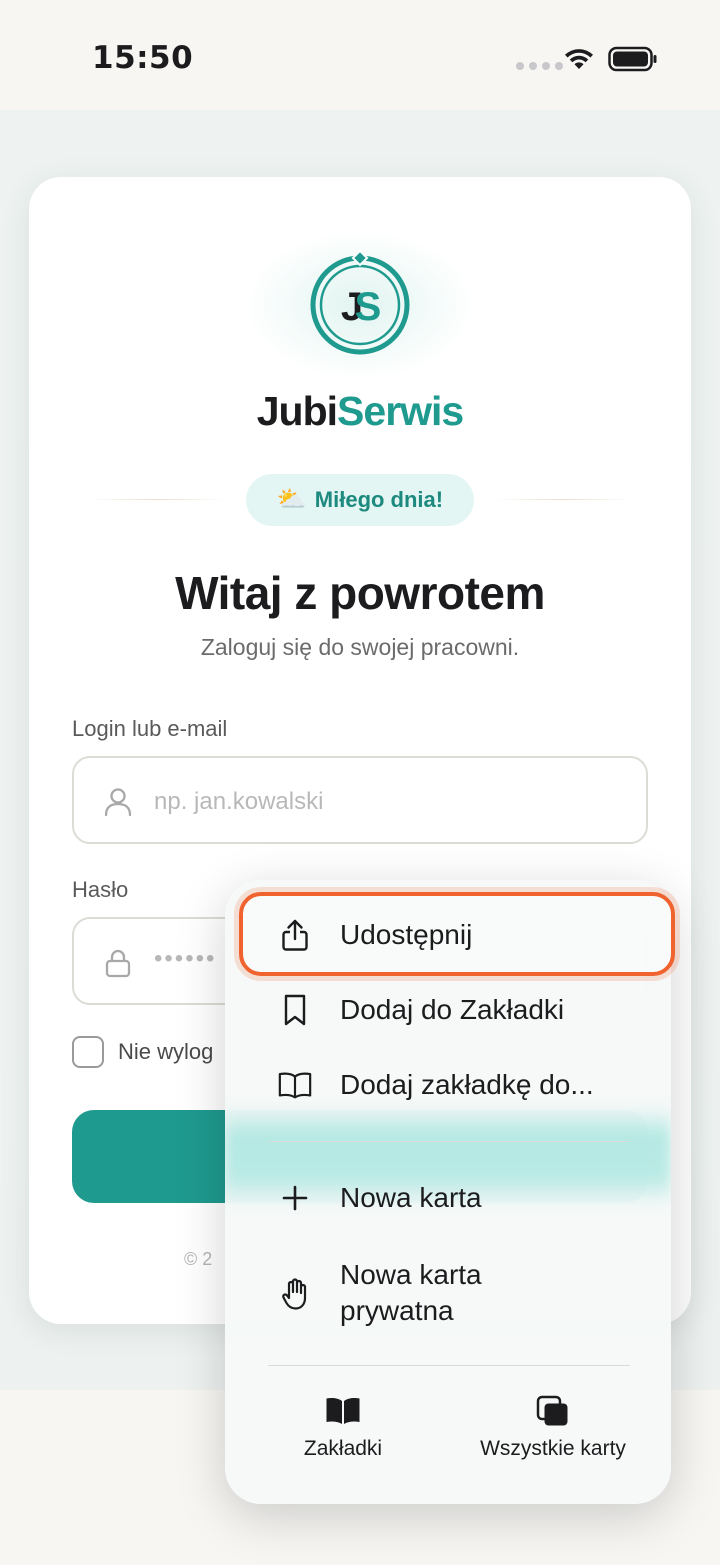 Image resolution: width=720 pixels, height=1565 pixels. What do you see at coordinates (150, 728) in the screenshot?
I see `login-label: Login lub e-mail` at bounding box center [150, 728].